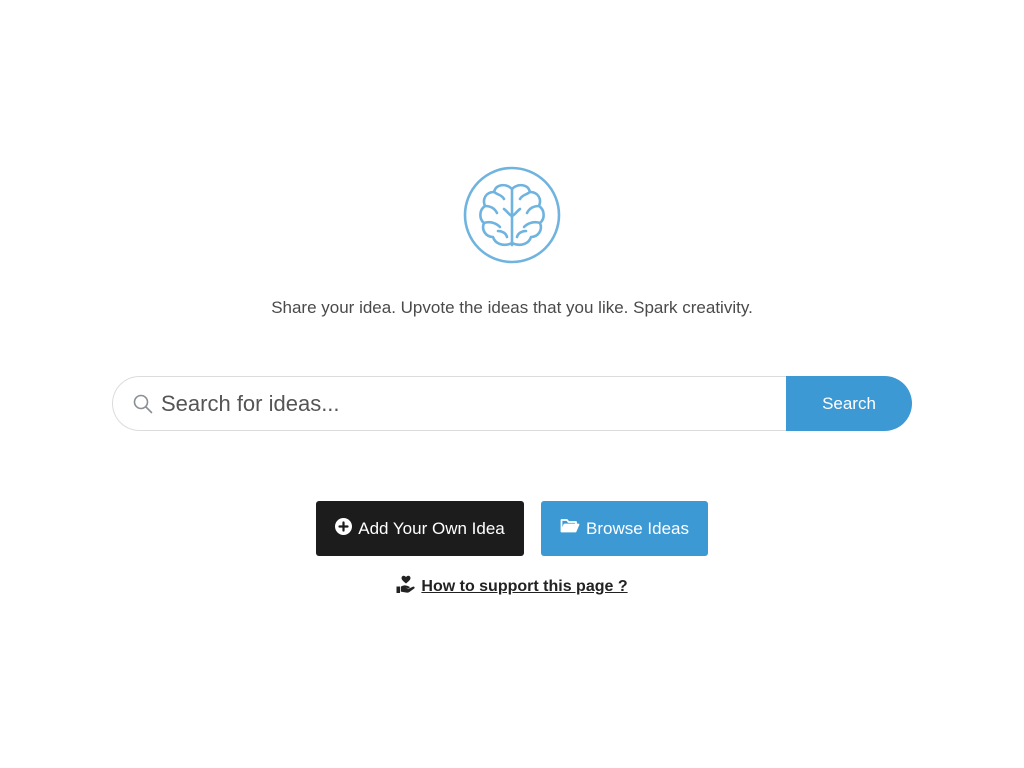 The width and height of the screenshot is (1024, 768). Describe the element at coordinates (637, 528) in the screenshot. I see `browse-ideas-label: Browse Ideas` at that location.